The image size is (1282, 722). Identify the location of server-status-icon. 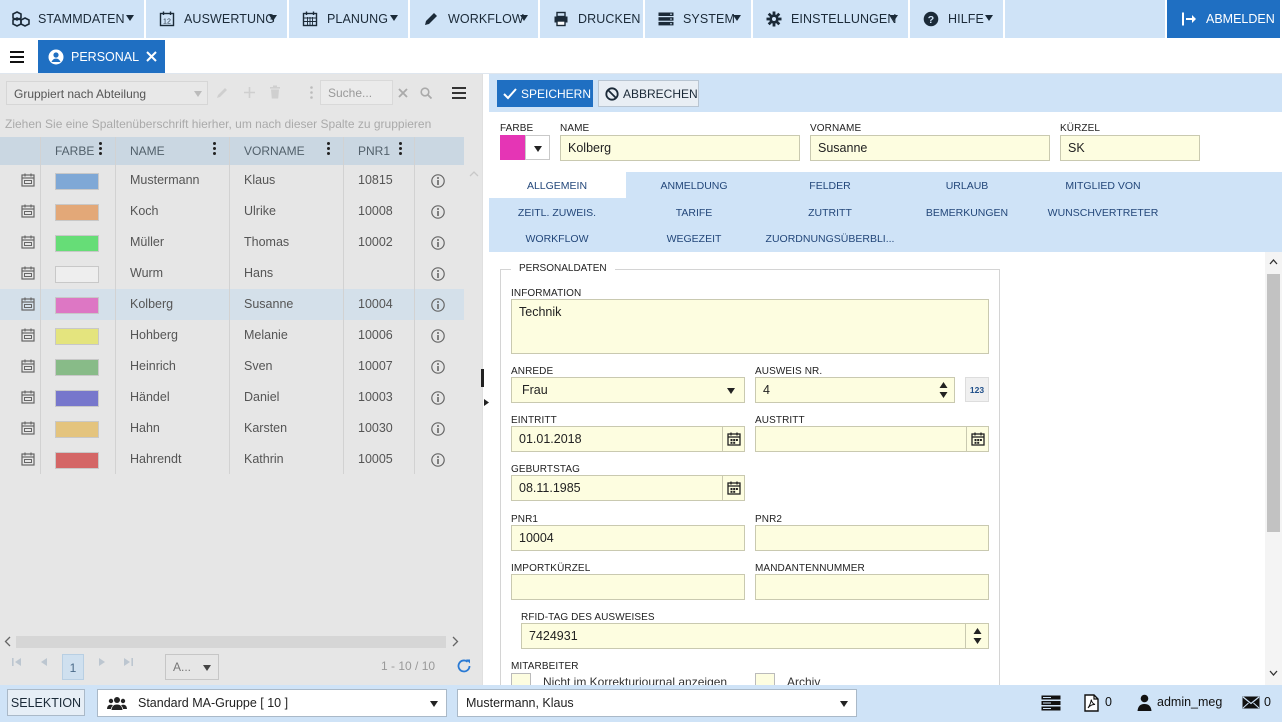
(1051, 703).